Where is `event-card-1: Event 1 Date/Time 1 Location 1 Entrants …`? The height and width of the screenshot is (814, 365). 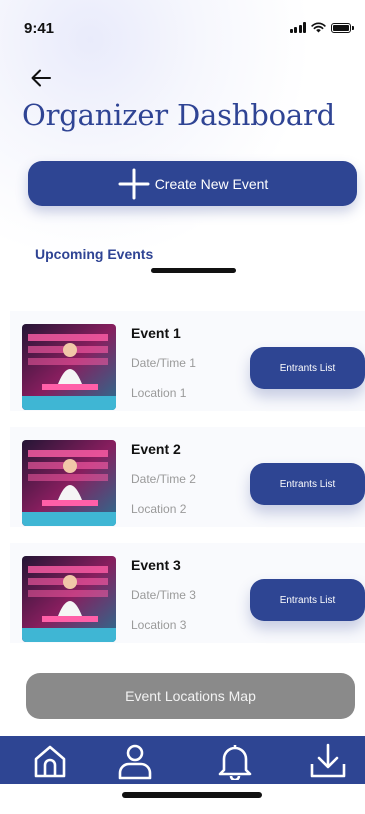 event-card-1: Event 1 Date/Time 1 Location 1 Entrants … is located at coordinates (187, 361).